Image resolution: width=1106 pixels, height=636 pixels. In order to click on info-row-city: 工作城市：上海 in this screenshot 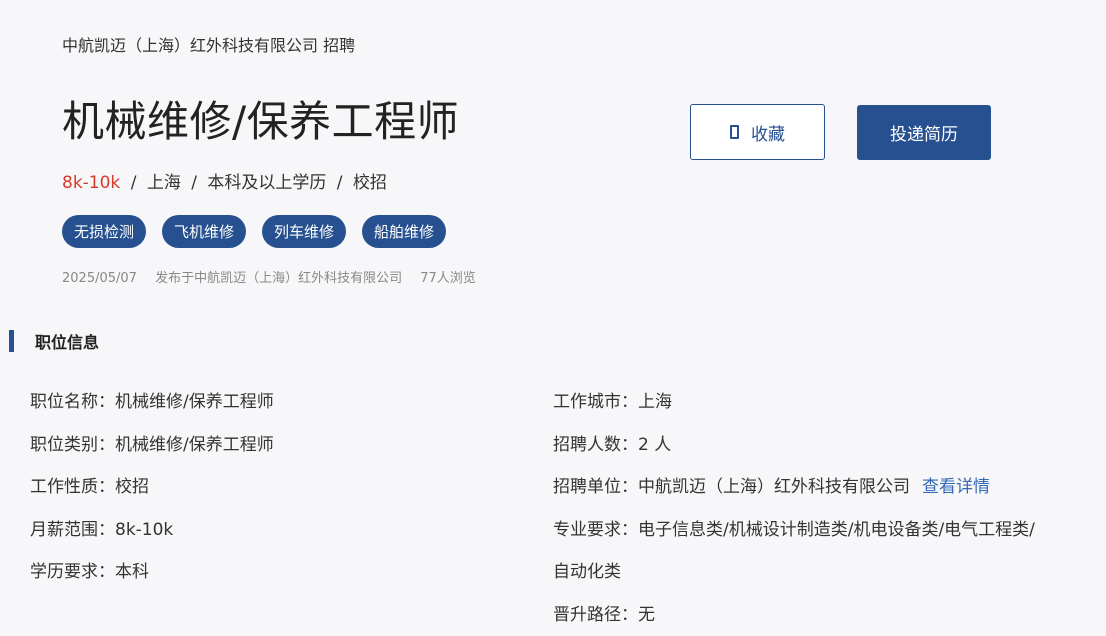, I will do `click(823, 411)`.